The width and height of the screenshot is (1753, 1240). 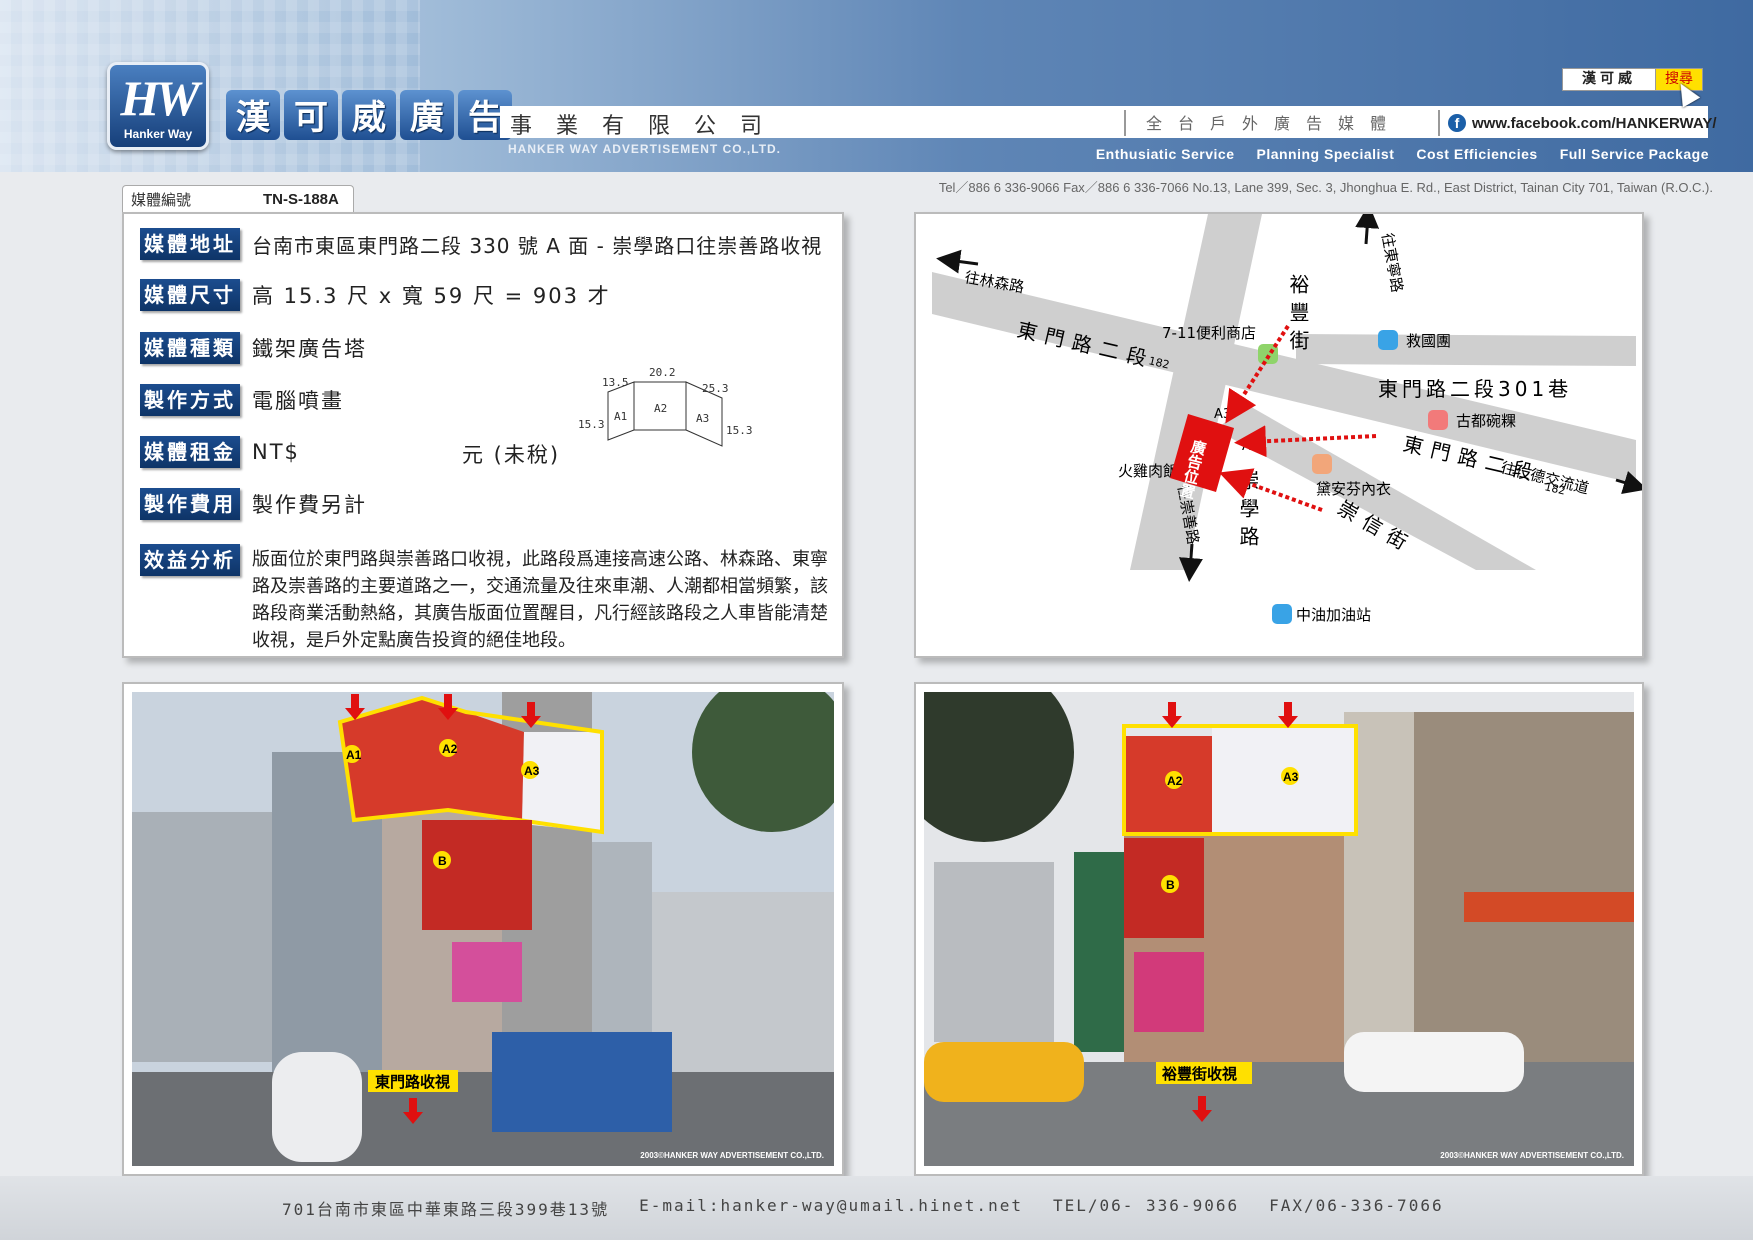 What do you see at coordinates (190, 295) in the screenshot?
I see `size-label: 媒體尺寸` at bounding box center [190, 295].